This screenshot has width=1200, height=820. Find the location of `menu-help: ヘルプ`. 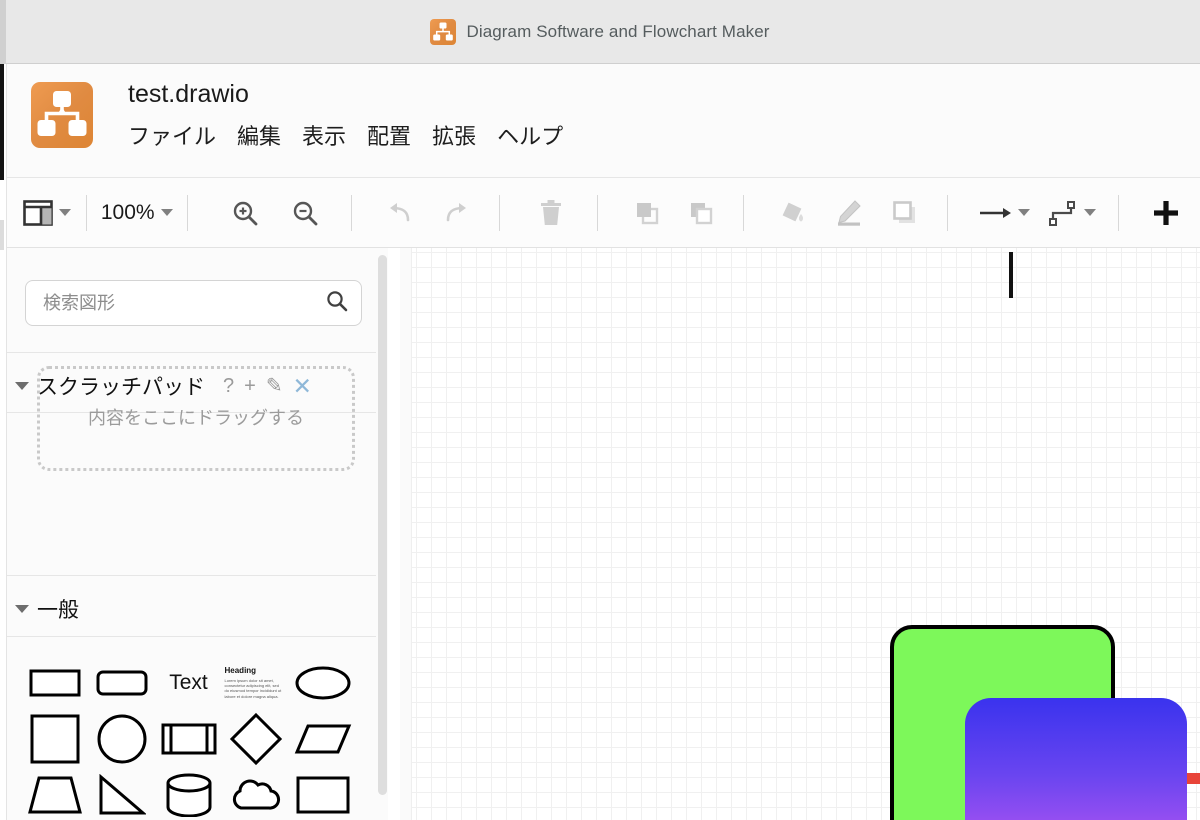

menu-help: ヘルプ is located at coordinates (530, 138).